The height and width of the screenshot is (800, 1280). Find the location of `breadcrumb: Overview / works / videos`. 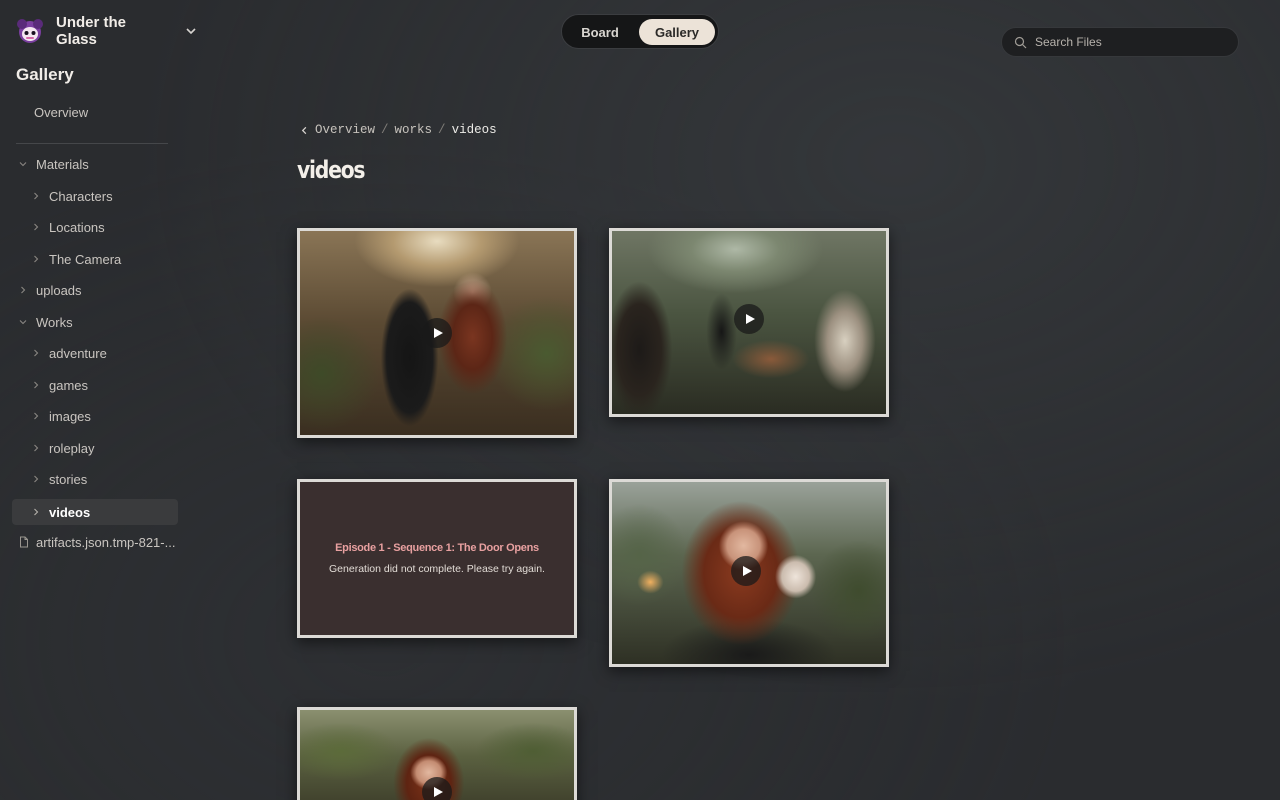

breadcrumb: Overview / works / videos is located at coordinates (398, 130).